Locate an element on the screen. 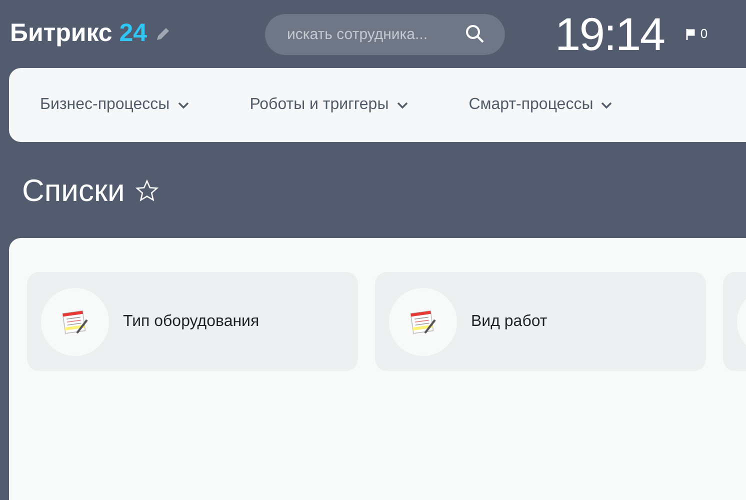 The width and height of the screenshot is (746, 500). nav-menu-item: Смарт-процессы is located at coordinates (540, 105).